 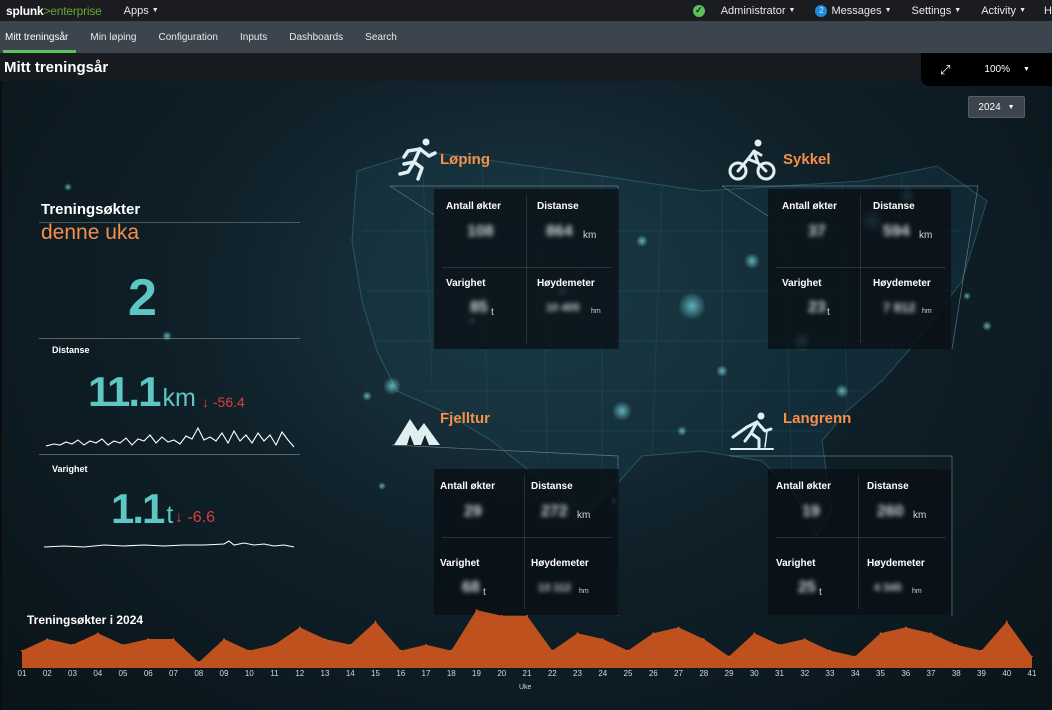 What do you see at coordinates (169, 338) in the screenshot?
I see `divider` at bounding box center [169, 338].